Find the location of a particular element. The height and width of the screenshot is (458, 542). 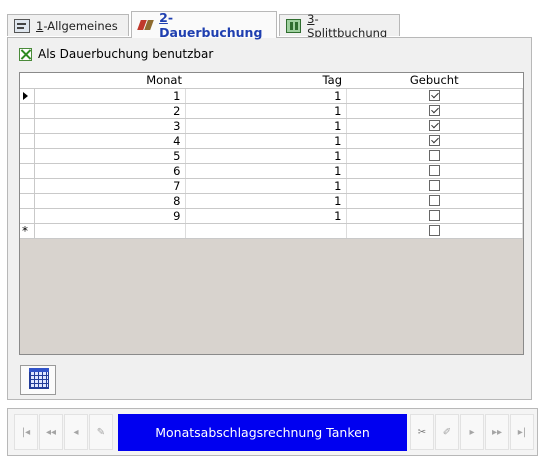

column-header-gebucht: Gebucht is located at coordinates (434, 81).